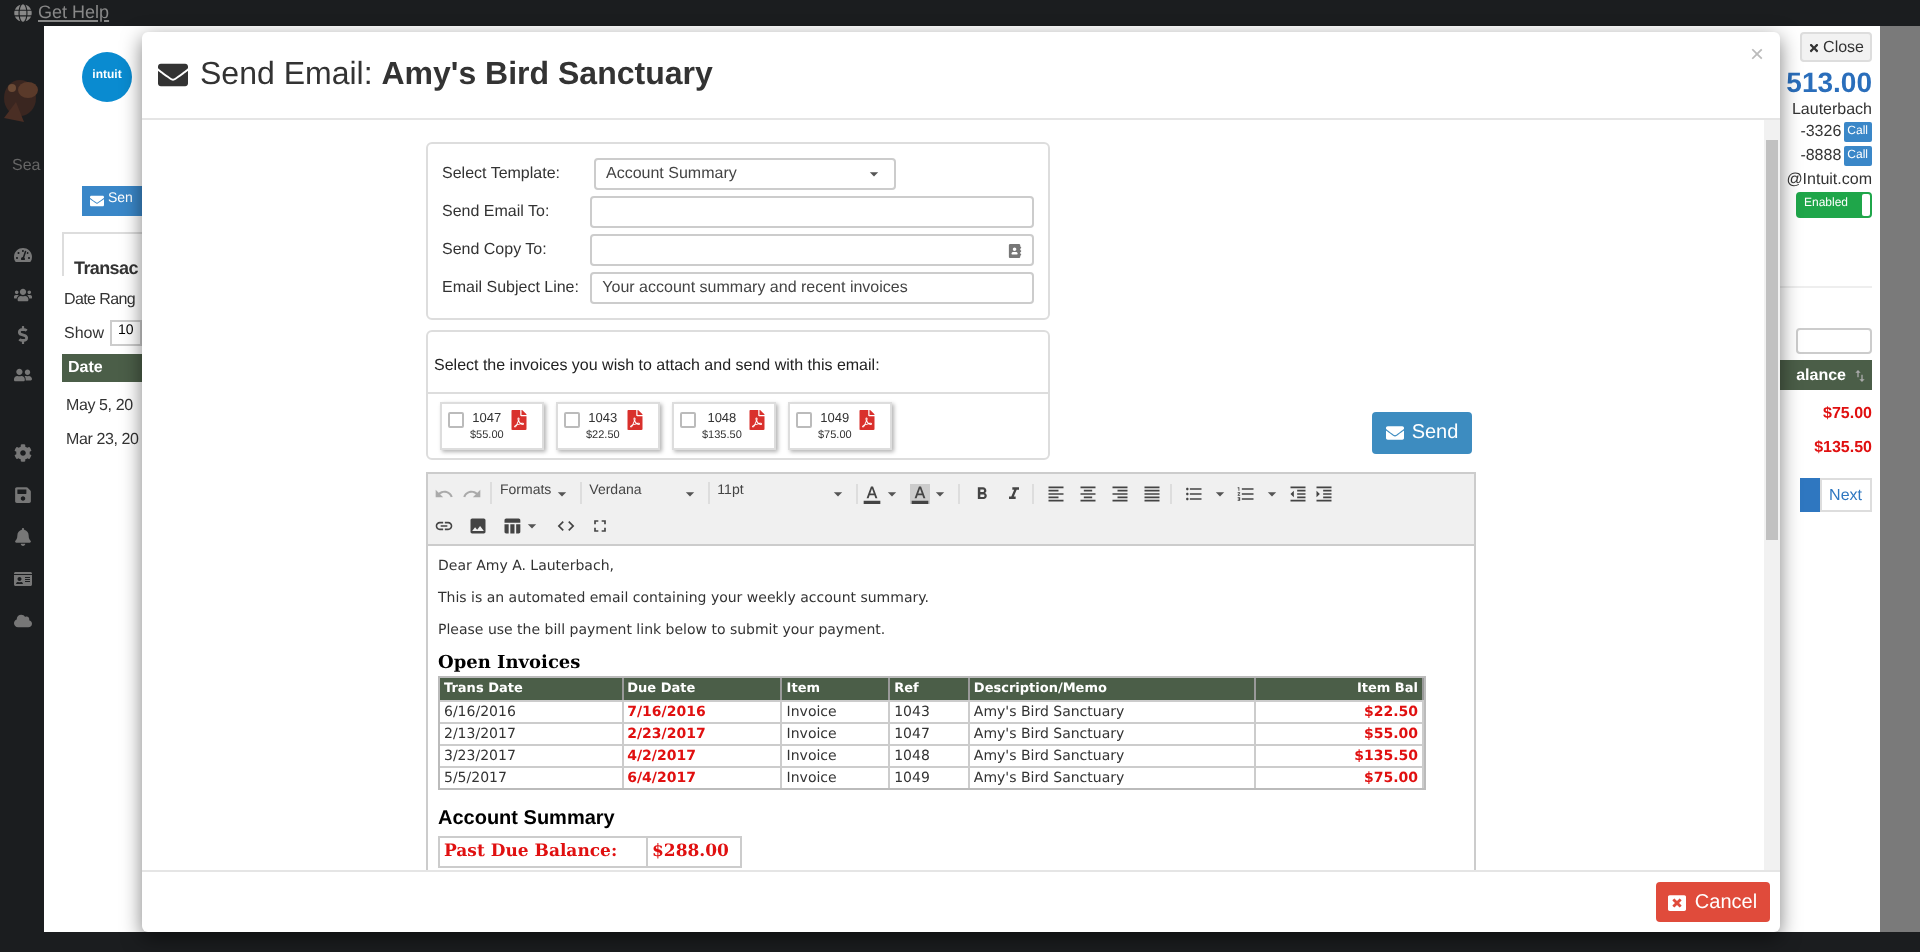 The width and height of the screenshot is (1920, 952). What do you see at coordinates (102, 368) in the screenshot?
I see `table-header: Date` at bounding box center [102, 368].